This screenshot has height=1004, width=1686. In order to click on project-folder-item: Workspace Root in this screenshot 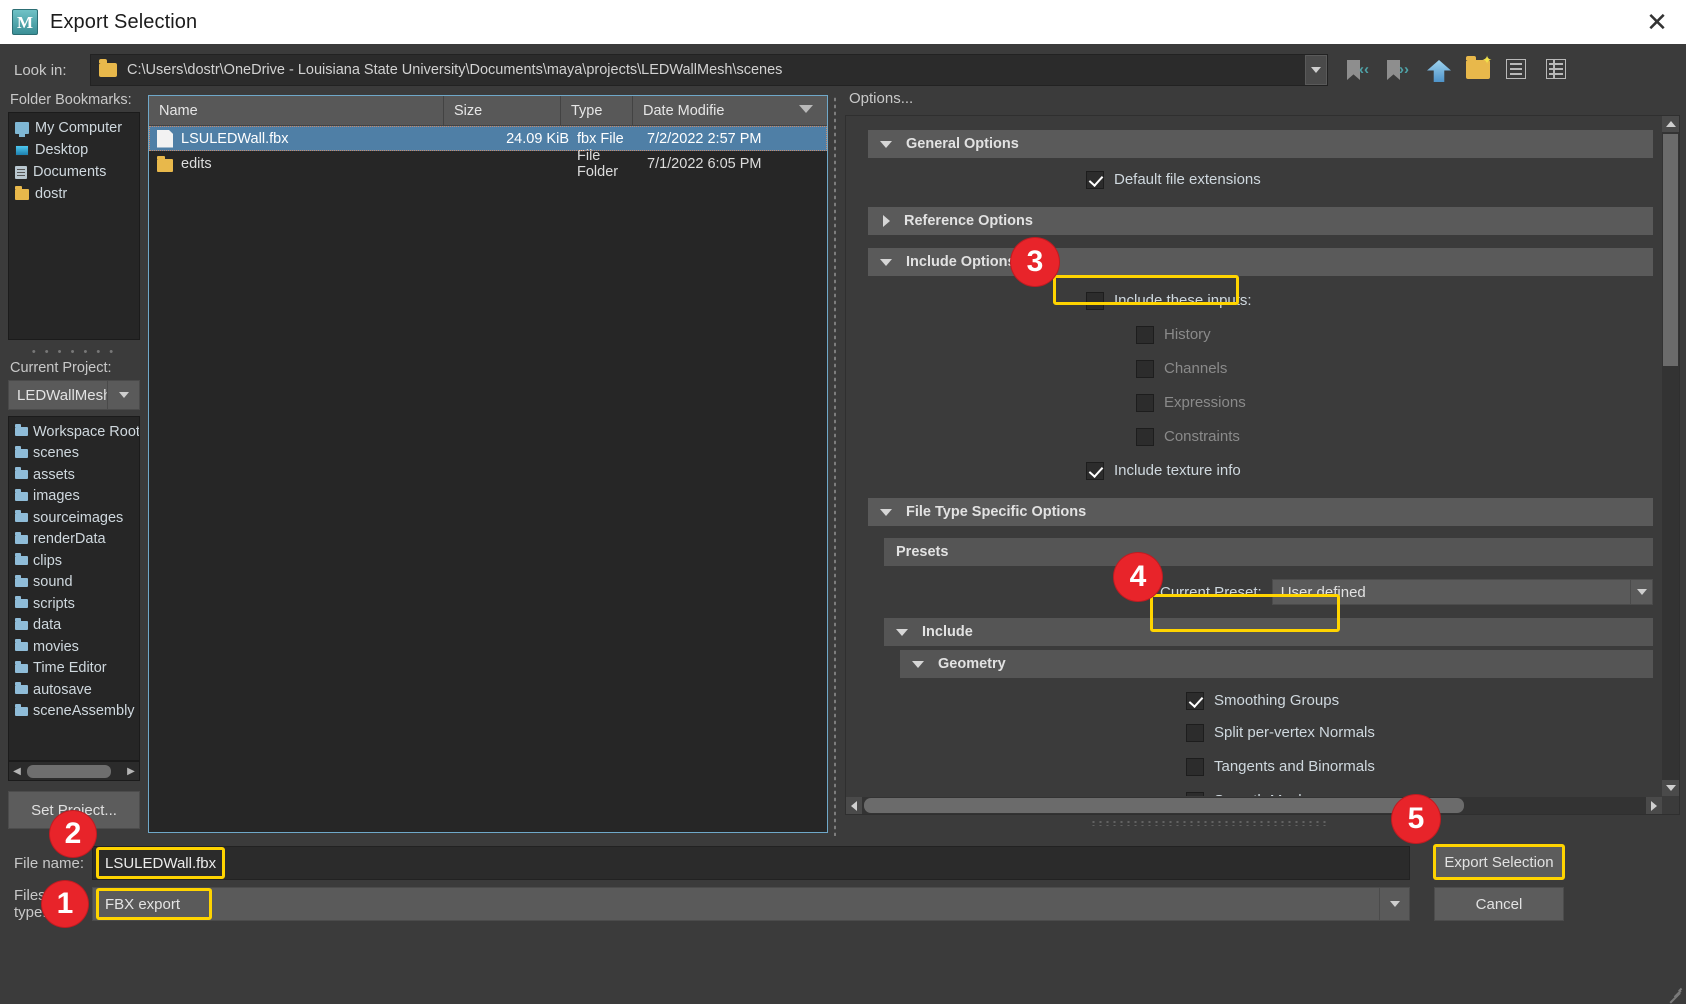, I will do `click(74, 432)`.